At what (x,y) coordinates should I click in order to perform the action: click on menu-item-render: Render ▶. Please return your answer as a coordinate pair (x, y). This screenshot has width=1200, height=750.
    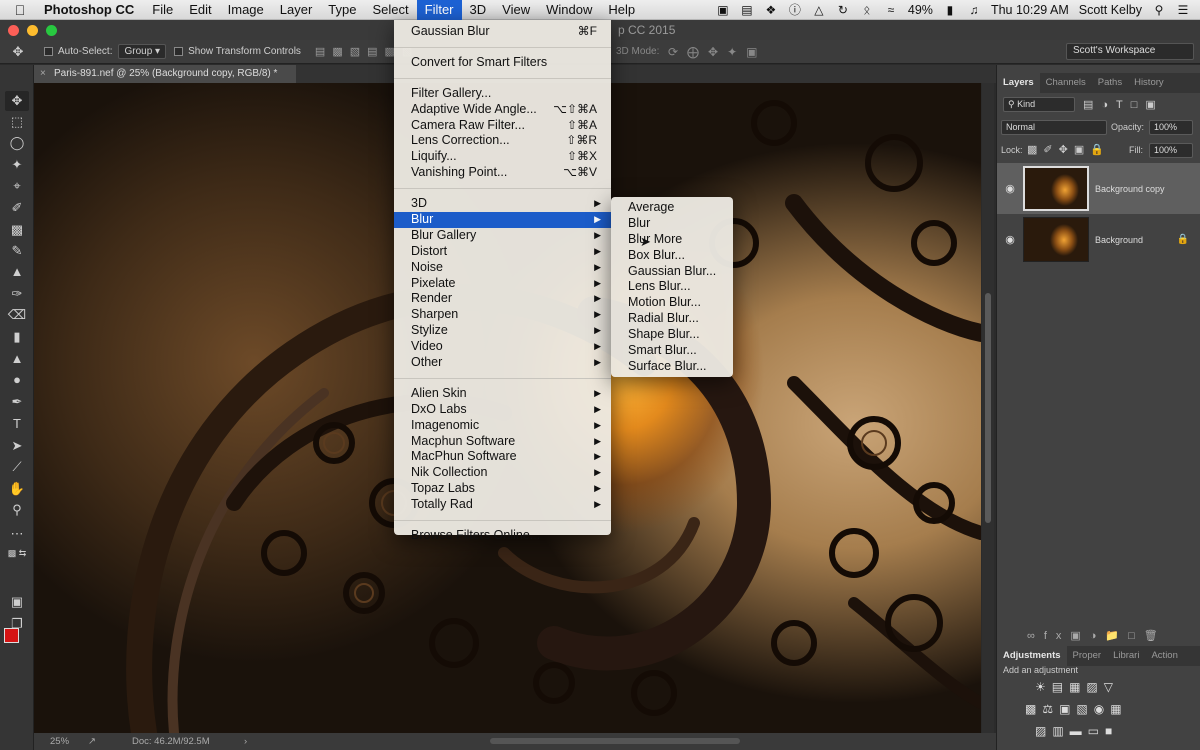
    Looking at the image, I should click on (502, 299).